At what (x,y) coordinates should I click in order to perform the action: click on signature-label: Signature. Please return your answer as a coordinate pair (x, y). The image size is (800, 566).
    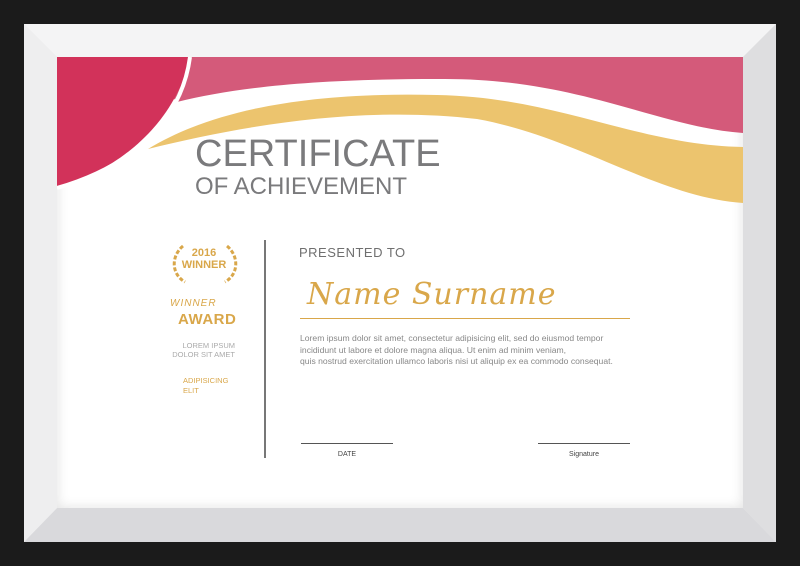
    Looking at the image, I should click on (584, 454).